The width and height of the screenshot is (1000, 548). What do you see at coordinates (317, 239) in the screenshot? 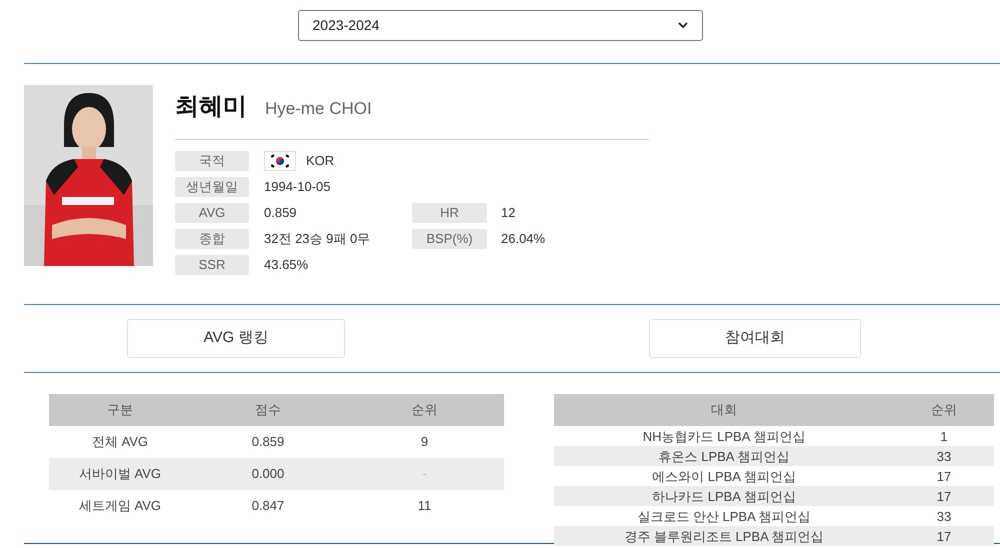
I see `info-value: 32전 23승 9패 0무` at bounding box center [317, 239].